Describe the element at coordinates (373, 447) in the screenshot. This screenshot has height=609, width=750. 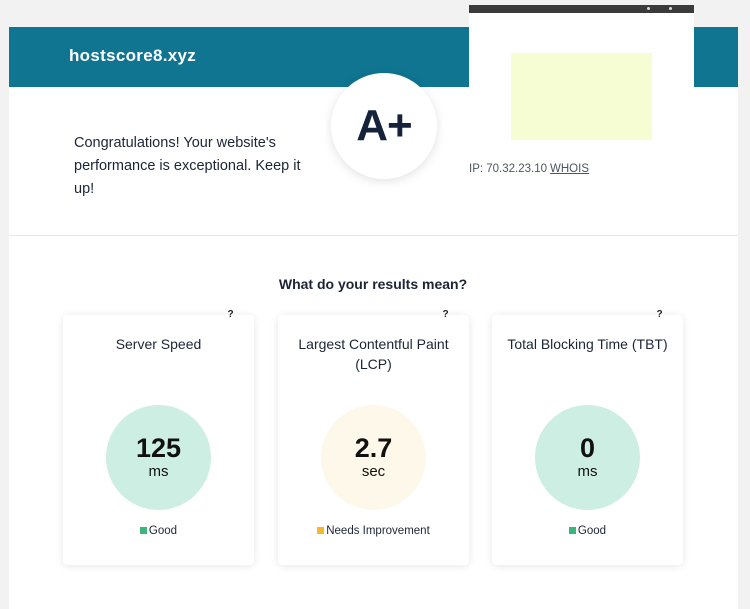
I see `metric-value: 2.7` at that location.